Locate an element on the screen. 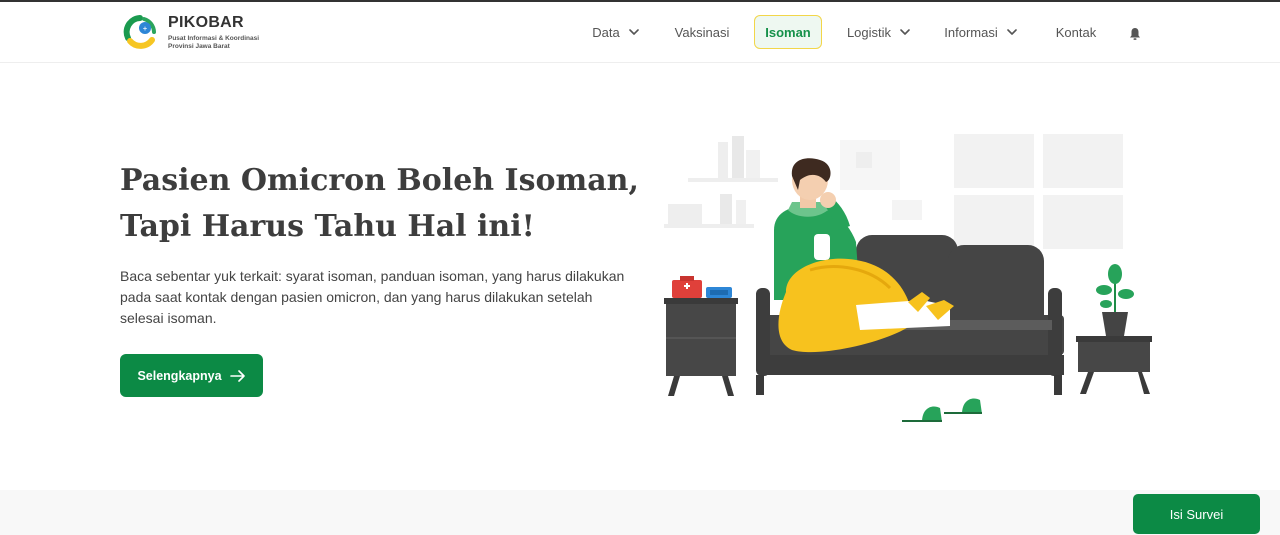 The image size is (1280, 535). nav-item-vaksinasi: Vaksinasi is located at coordinates (702, 32).